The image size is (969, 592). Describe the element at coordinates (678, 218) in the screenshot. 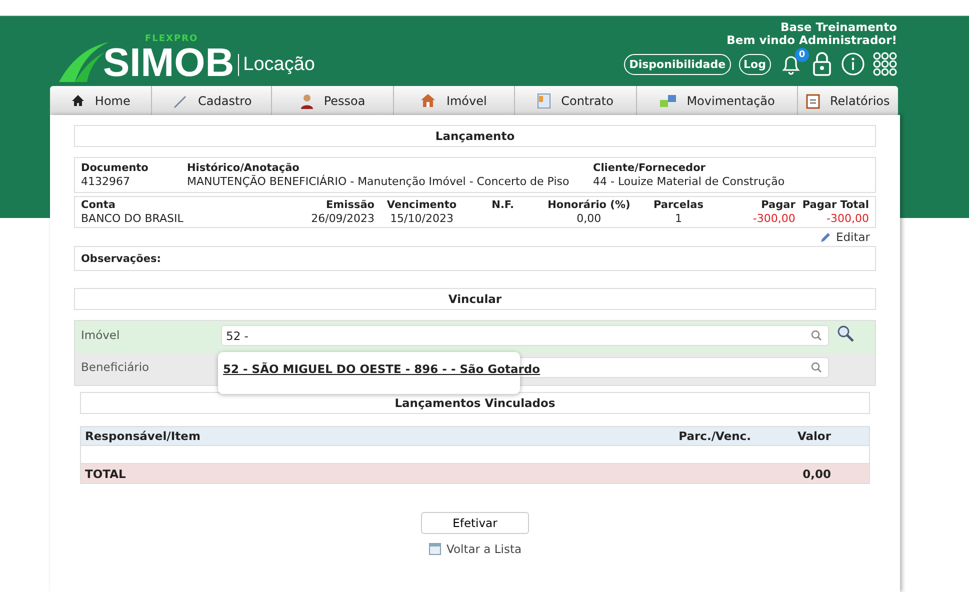

I see `field-value: 1` at that location.